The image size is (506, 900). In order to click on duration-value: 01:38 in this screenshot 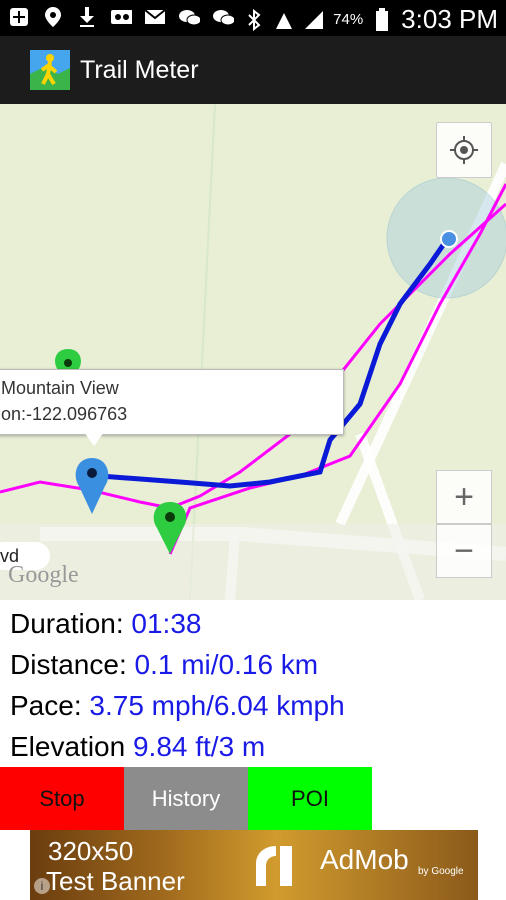, I will do `click(166, 623)`.